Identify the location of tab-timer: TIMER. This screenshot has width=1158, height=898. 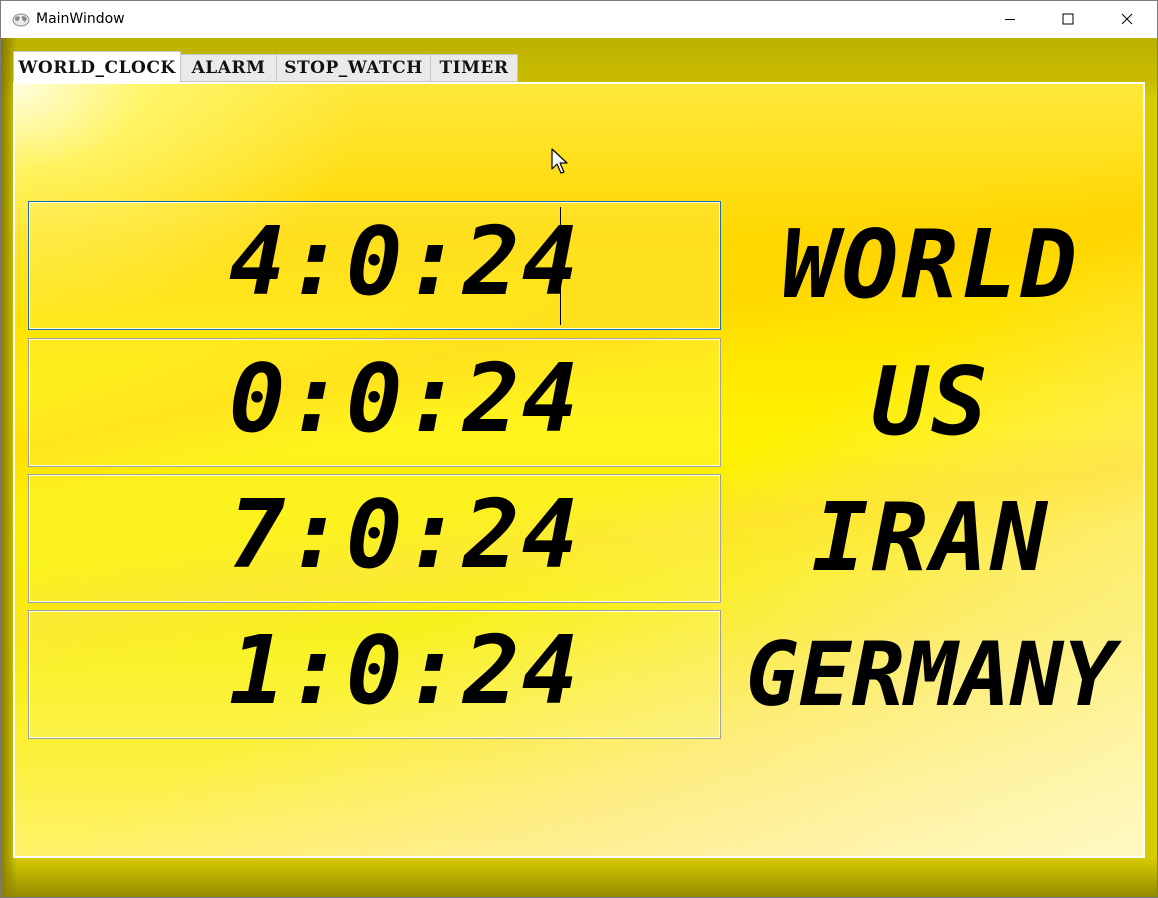
(474, 68).